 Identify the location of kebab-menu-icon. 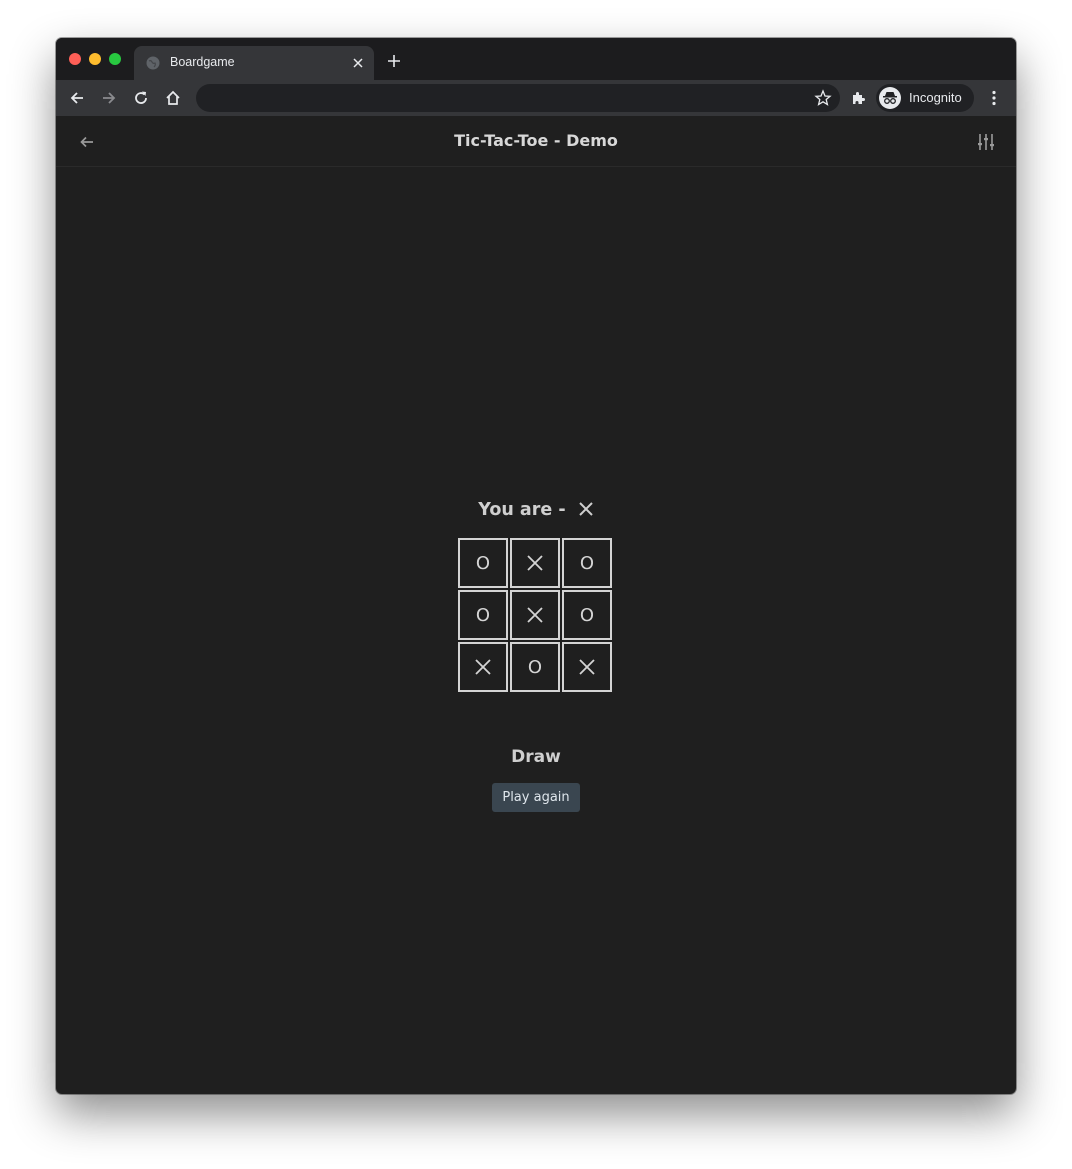
(994, 98).